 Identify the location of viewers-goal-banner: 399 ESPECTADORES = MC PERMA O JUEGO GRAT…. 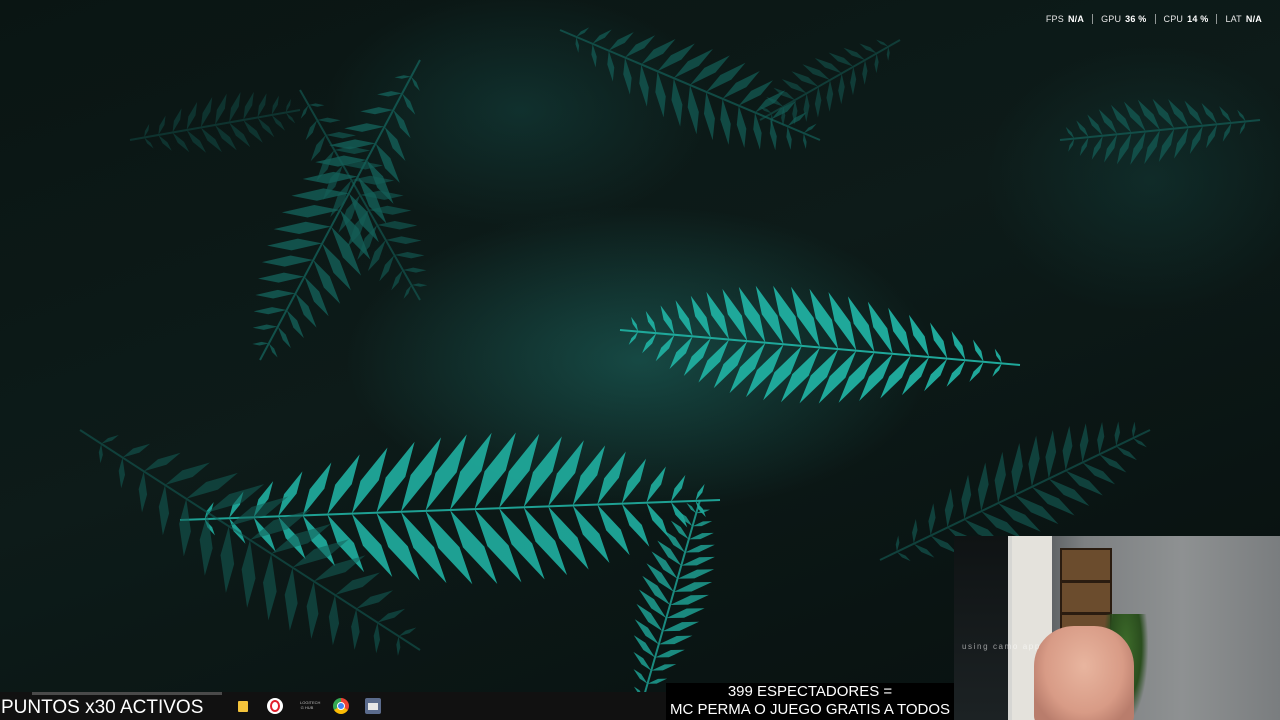
(810, 701).